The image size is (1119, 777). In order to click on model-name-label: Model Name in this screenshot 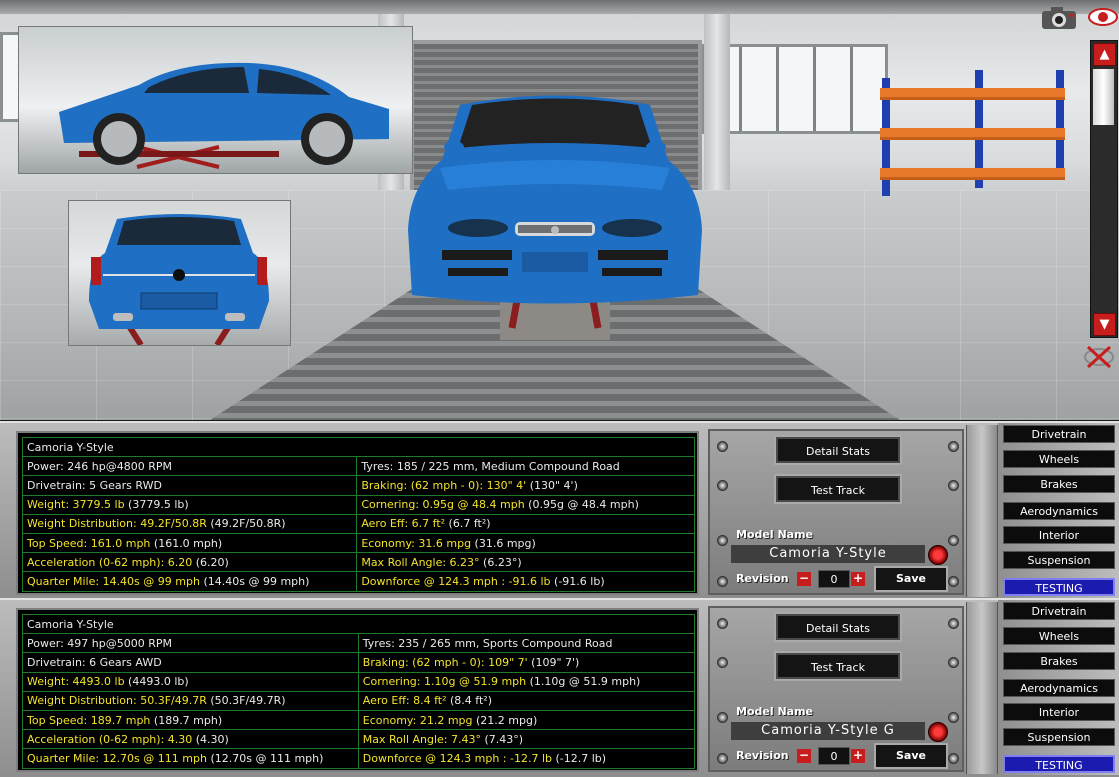, I will do `click(774, 534)`.